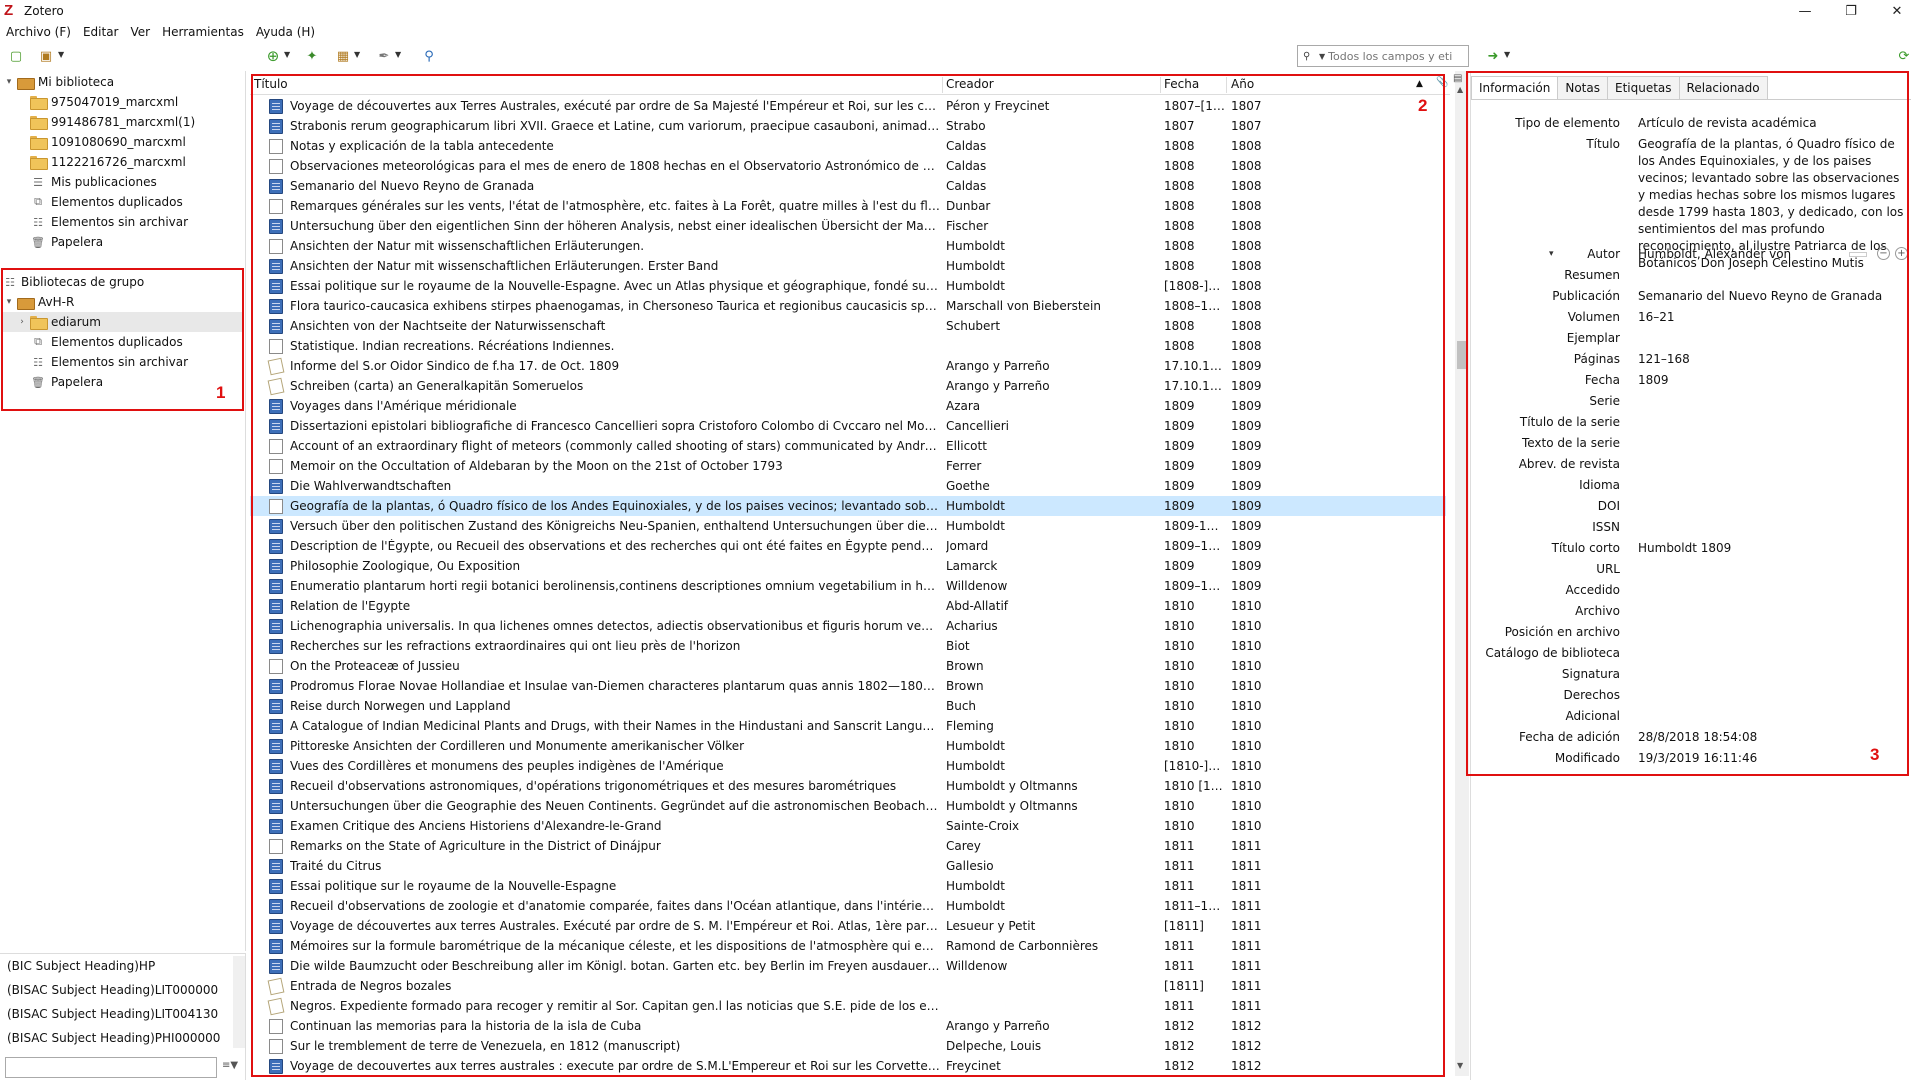 Image resolution: width=1920 pixels, height=1080 pixels. Describe the element at coordinates (203, 32) in the screenshot. I see `menu-herramientas: Herramientas` at that location.